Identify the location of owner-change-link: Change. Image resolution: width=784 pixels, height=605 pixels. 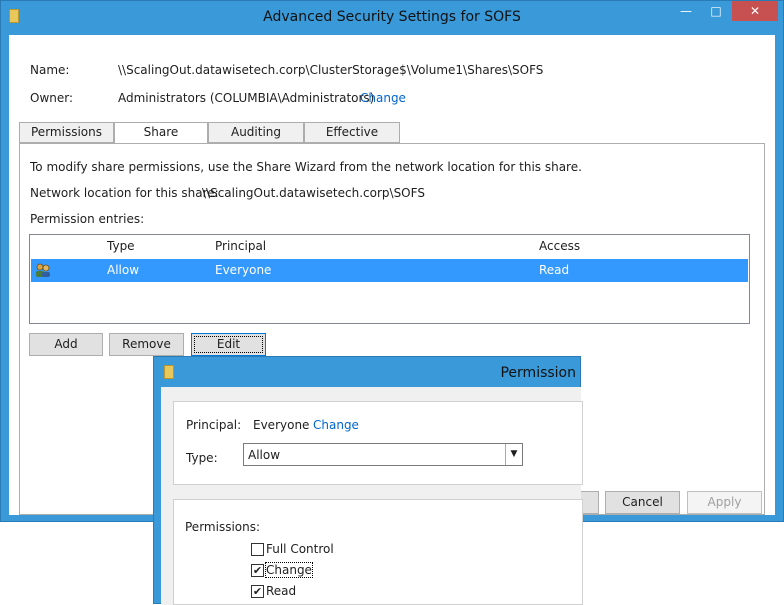
(383, 98).